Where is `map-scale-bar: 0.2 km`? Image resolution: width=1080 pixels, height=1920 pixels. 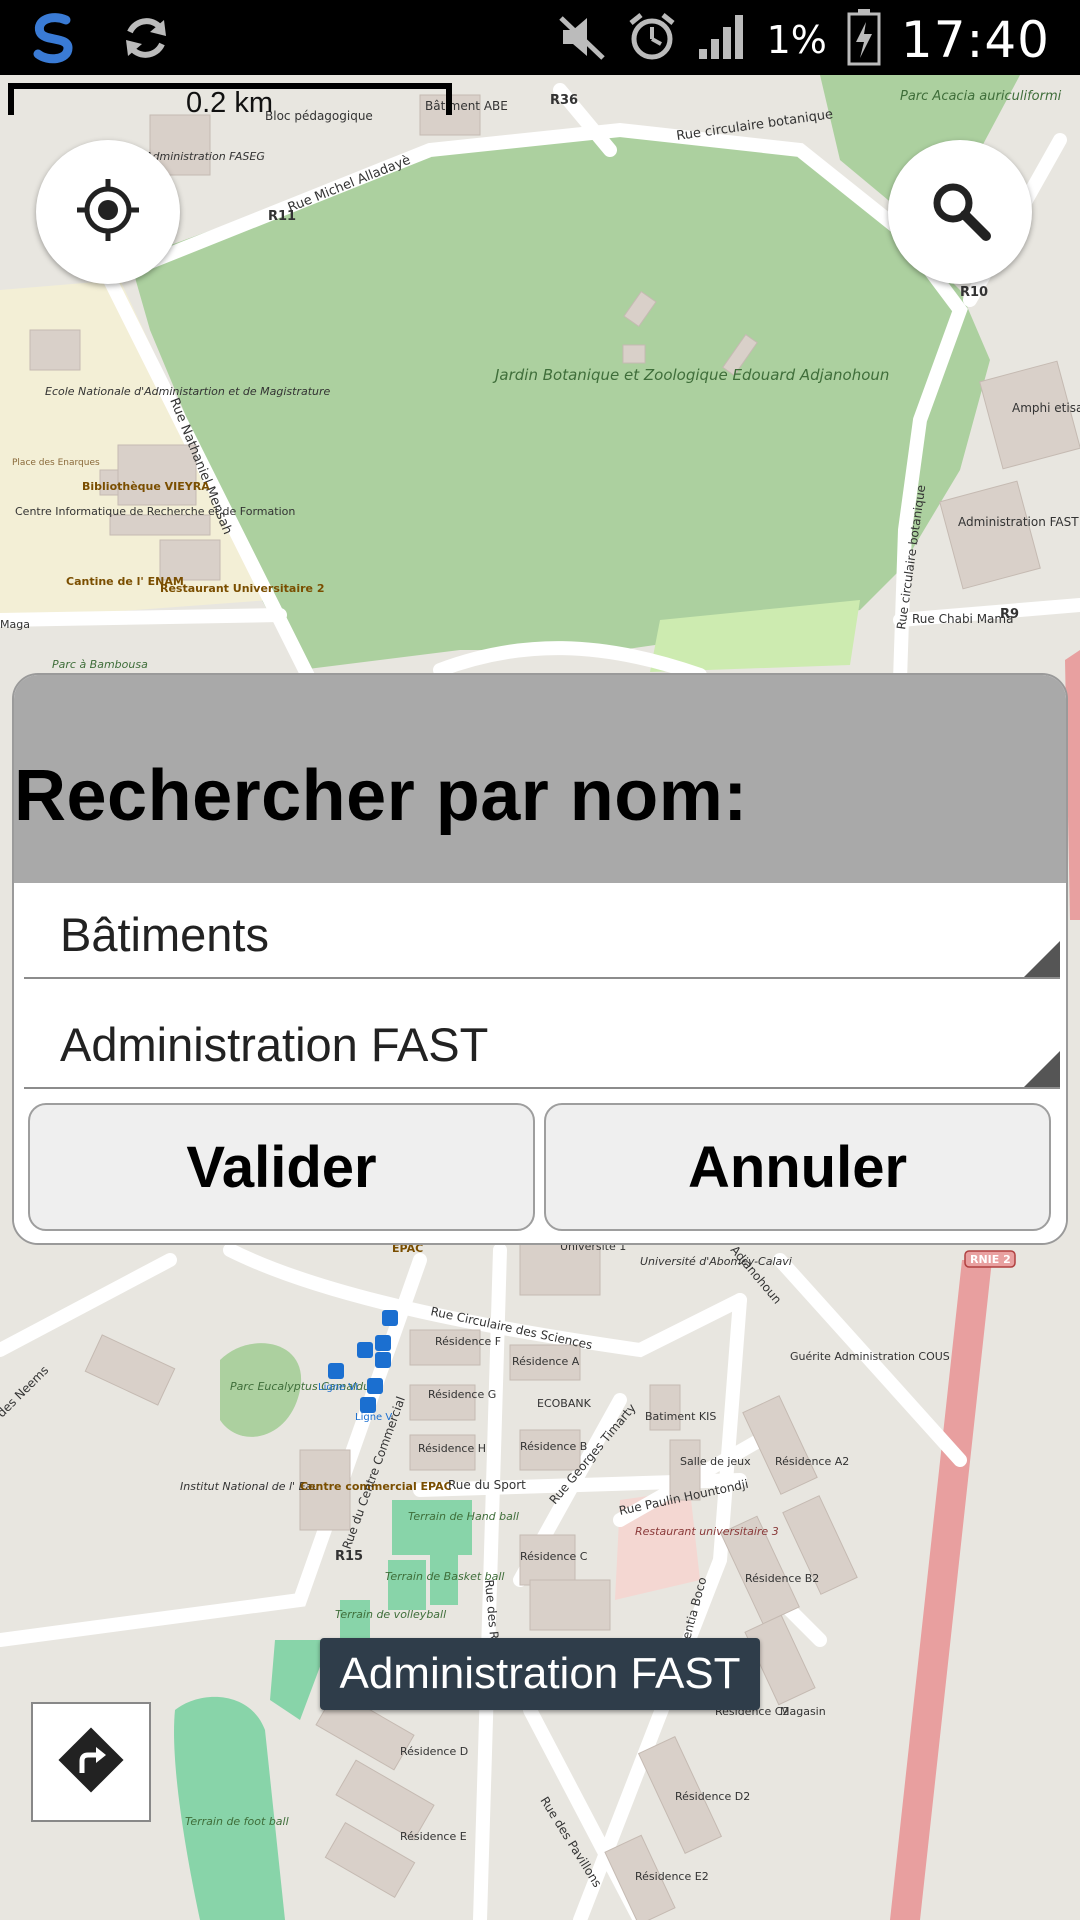
map-scale-bar: 0.2 km is located at coordinates (230, 101).